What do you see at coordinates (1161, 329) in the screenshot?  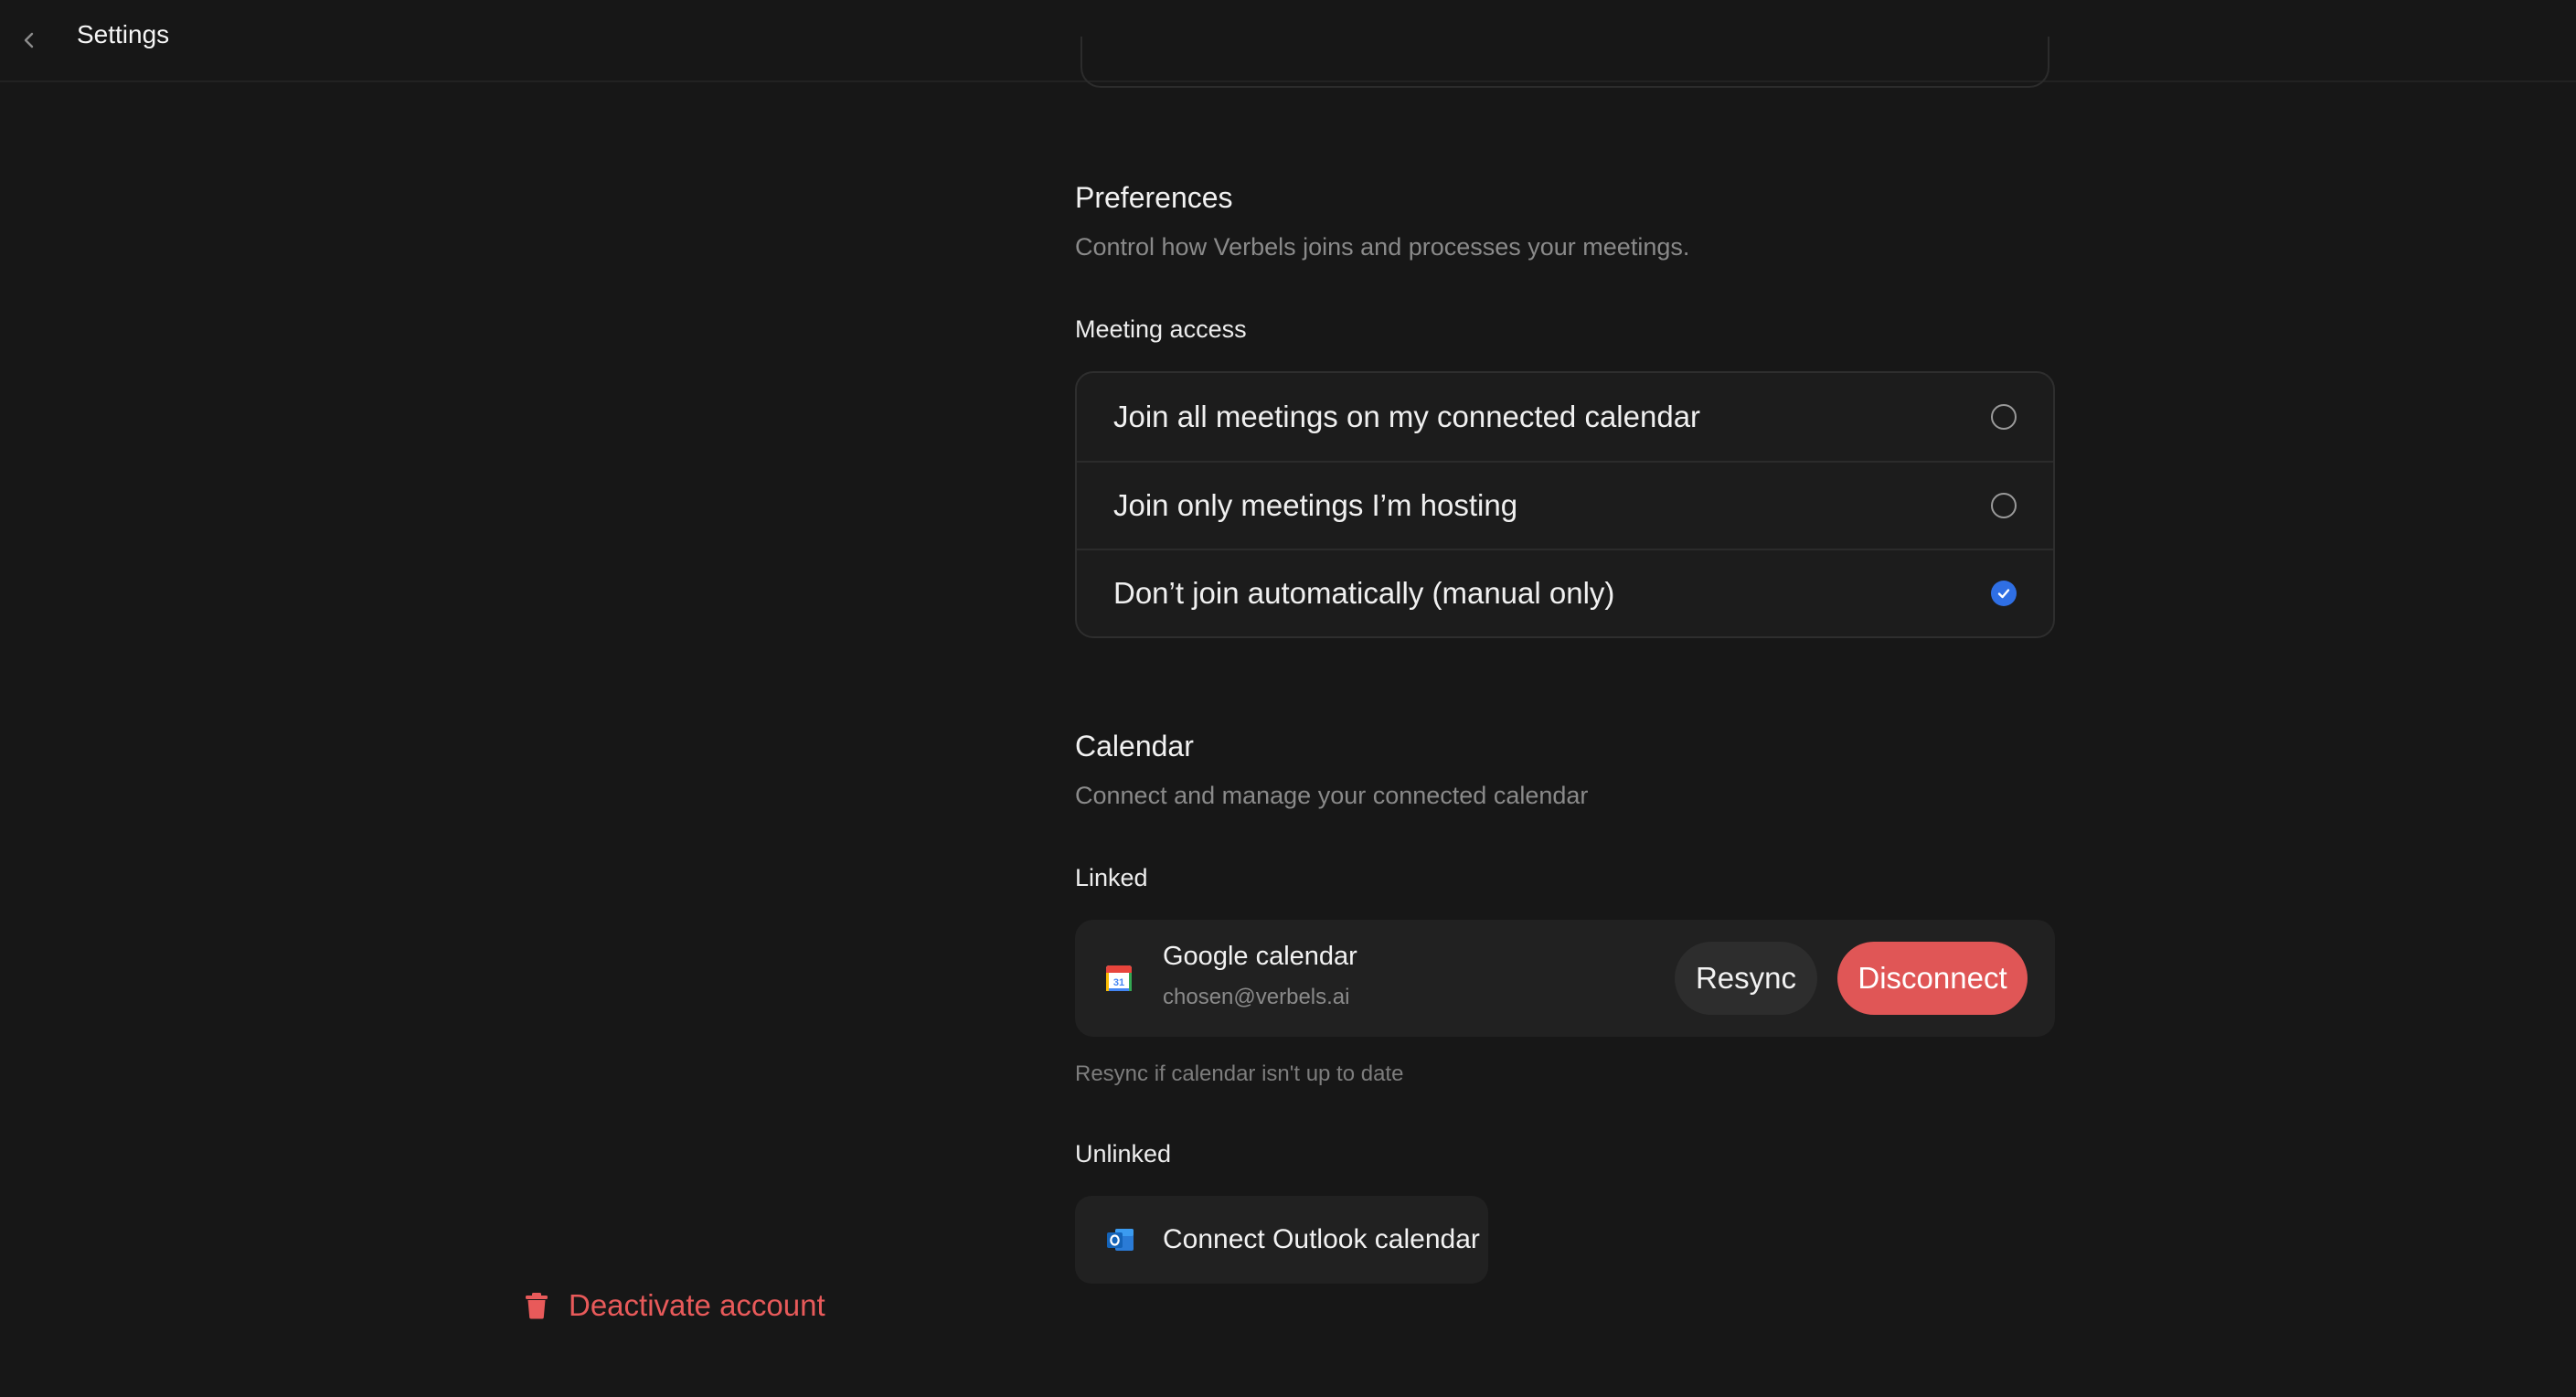 I see `meeting-access-label: Meeting access` at bounding box center [1161, 329].